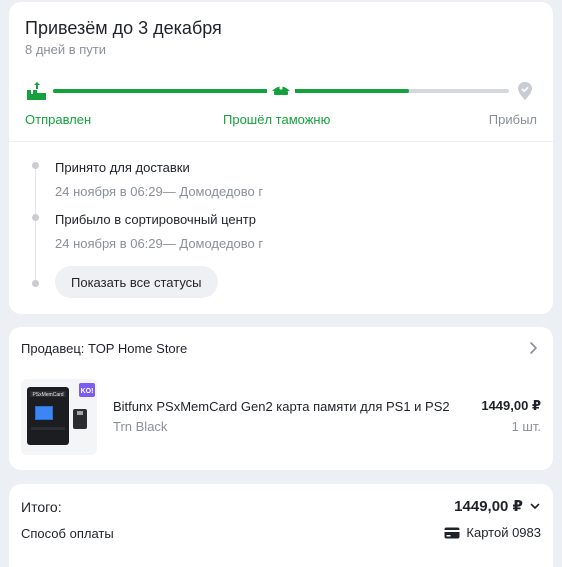  What do you see at coordinates (281, 91) in the screenshot?
I see `customs-officer-cap-icon` at bounding box center [281, 91].